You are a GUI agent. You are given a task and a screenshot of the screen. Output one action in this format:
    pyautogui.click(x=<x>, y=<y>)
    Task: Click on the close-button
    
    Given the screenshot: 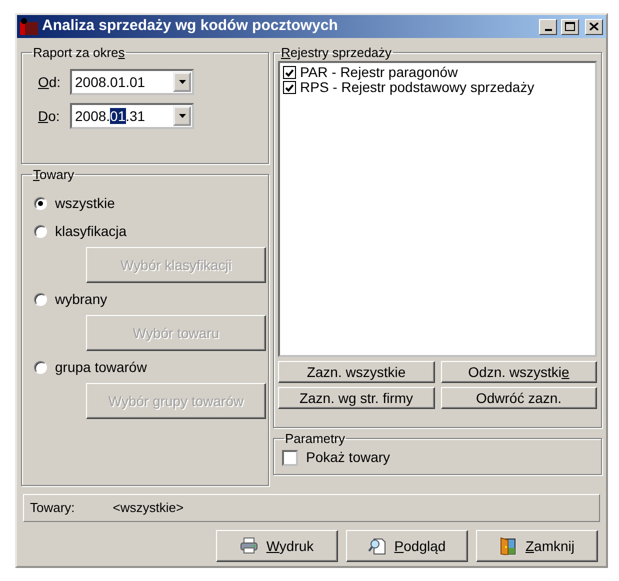 What is the action you would take?
    pyautogui.click(x=594, y=26)
    